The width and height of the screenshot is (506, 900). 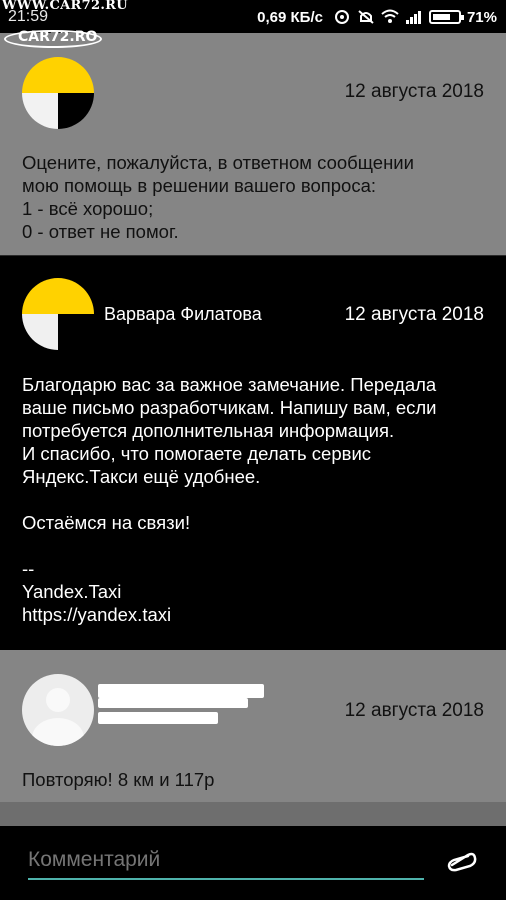 What do you see at coordinates (58, 37) in the screenshot?
I see `watermark-logo-text: CAR72.RO` at bounding box center [58, 37].